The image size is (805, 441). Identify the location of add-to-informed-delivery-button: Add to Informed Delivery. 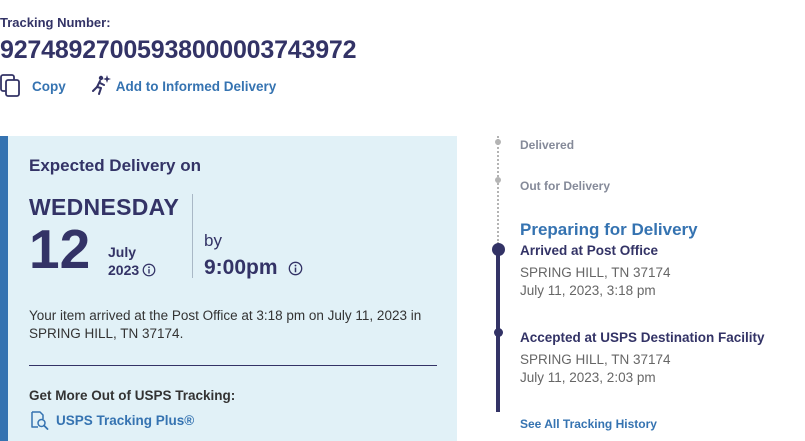
(182, 86).